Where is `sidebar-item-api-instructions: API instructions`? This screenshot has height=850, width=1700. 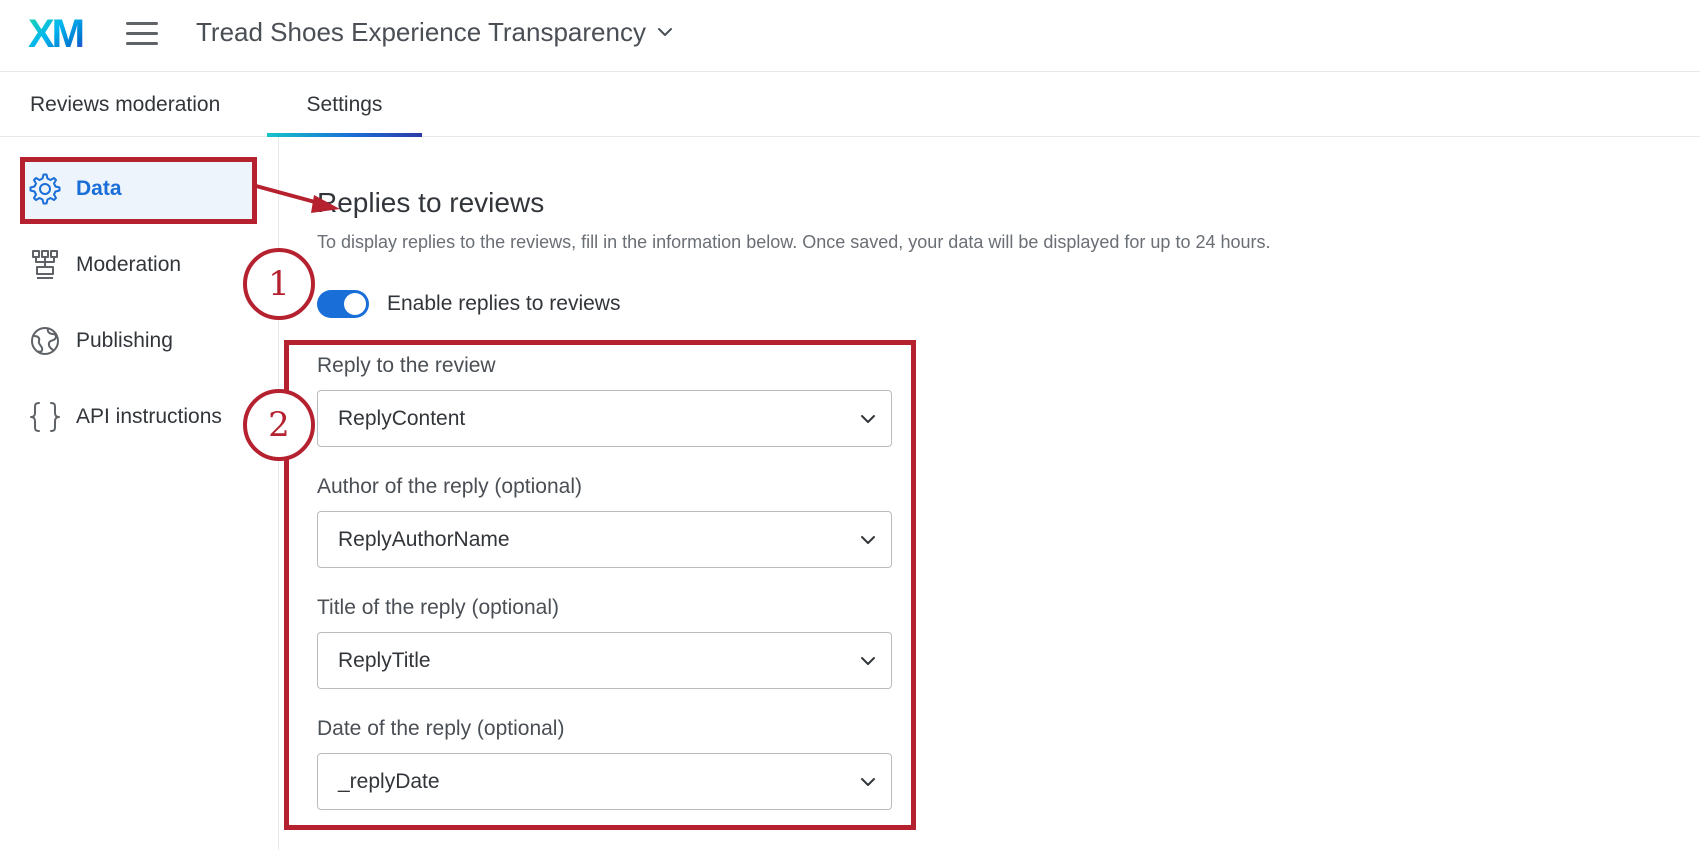 sidebar-item-api-instructions: API instructions is located at coordinates (125, 417).